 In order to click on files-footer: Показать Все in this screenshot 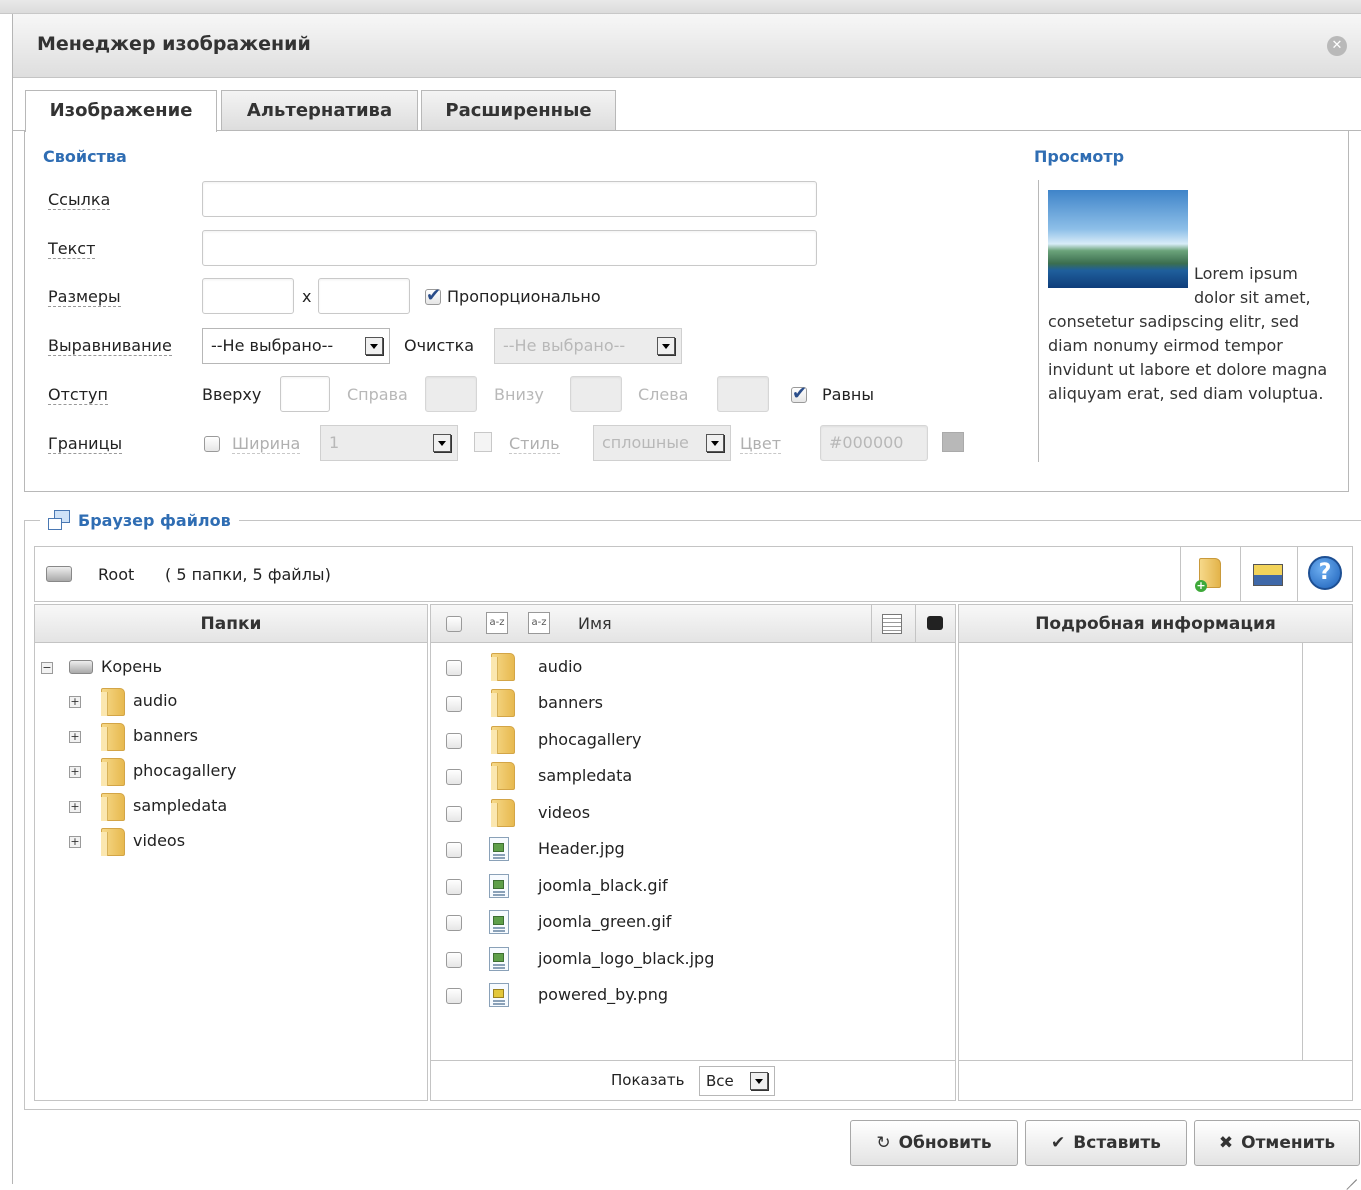, I will do `click(693, 1080)`.